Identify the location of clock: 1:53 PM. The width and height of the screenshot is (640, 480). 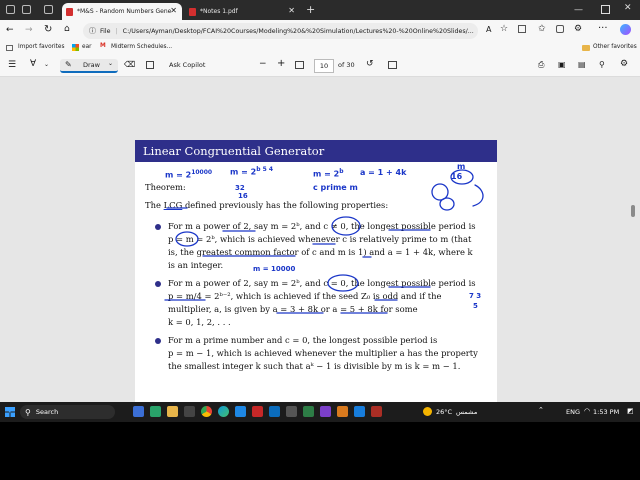
(606, 412).